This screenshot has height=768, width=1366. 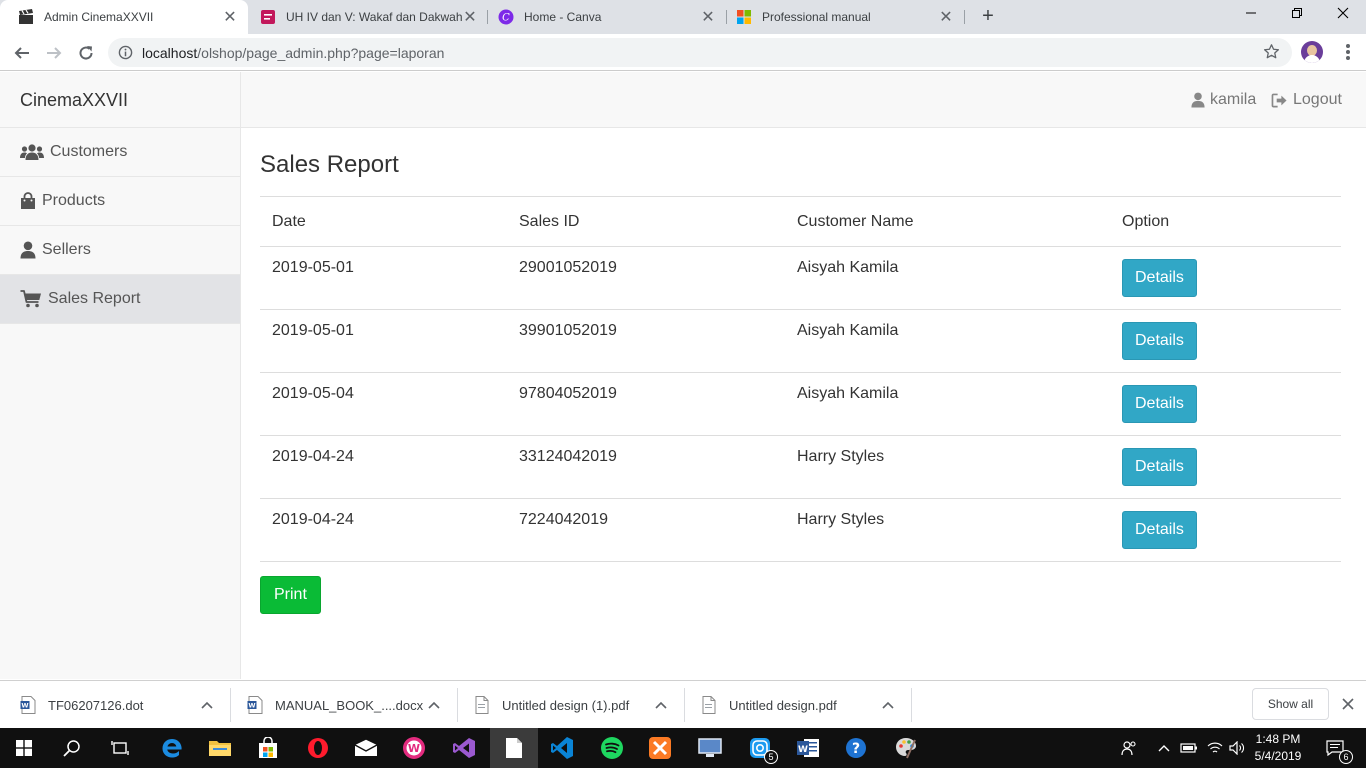 What do you see at coordinates (72, 748) in the screenshot?
I see `search-button` at bounding box center [72, 748].